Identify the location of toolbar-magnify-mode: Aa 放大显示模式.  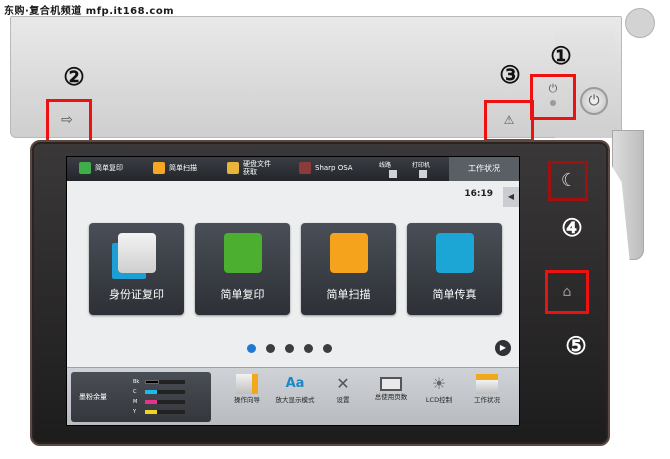
(295, 389).